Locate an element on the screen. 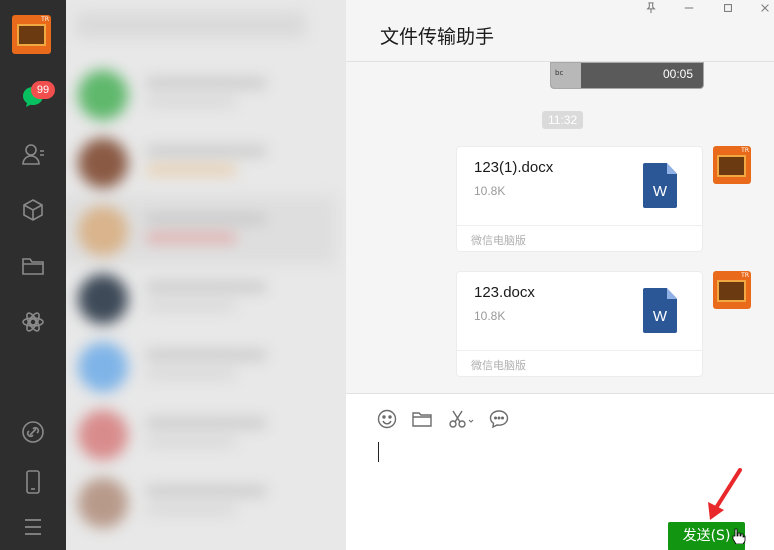  link-icon is located at coordinates (33, 432).